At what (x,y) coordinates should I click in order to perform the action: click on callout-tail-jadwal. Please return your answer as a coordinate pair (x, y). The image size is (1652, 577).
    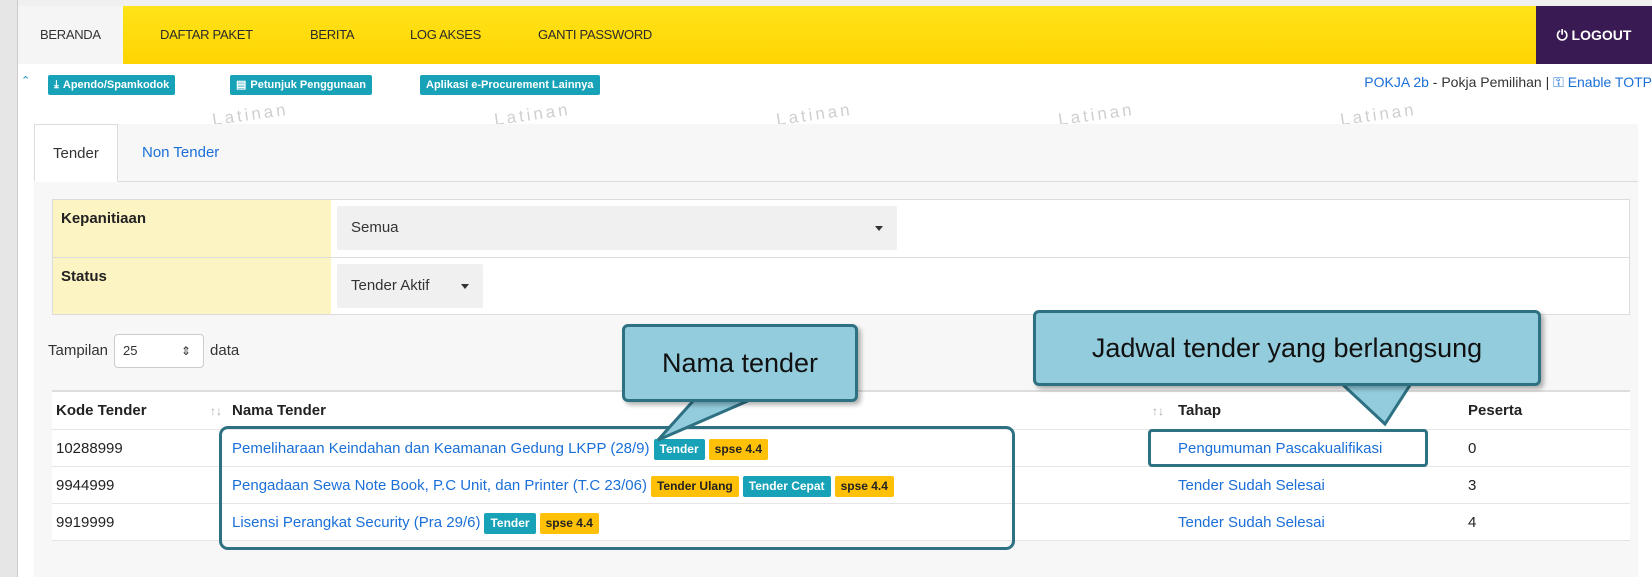
    Looking at the image, I should click on (1375, 403).